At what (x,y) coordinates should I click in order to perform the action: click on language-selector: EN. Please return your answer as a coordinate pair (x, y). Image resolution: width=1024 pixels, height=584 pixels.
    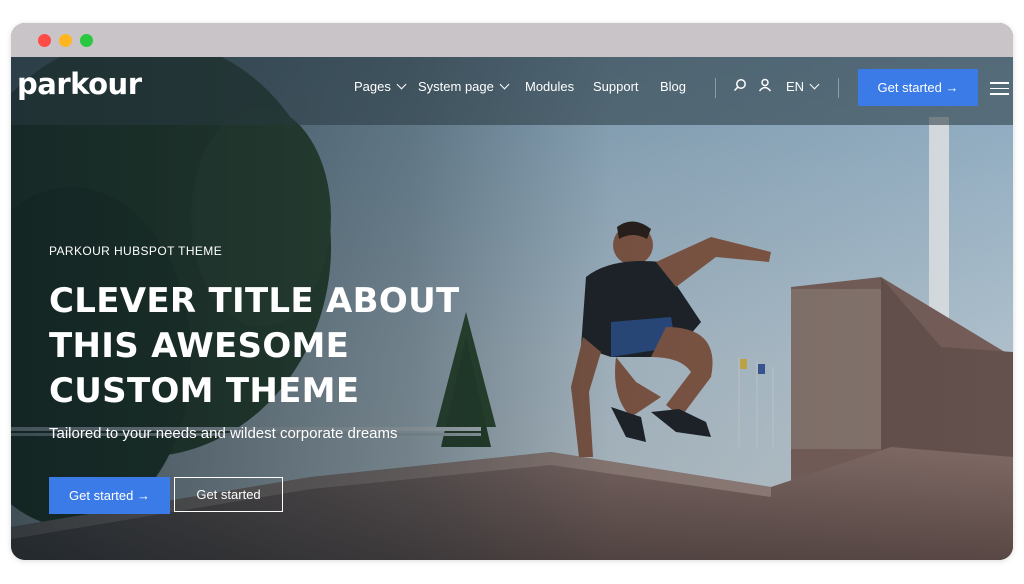
    Looking at the image, I should click on (803, 86).